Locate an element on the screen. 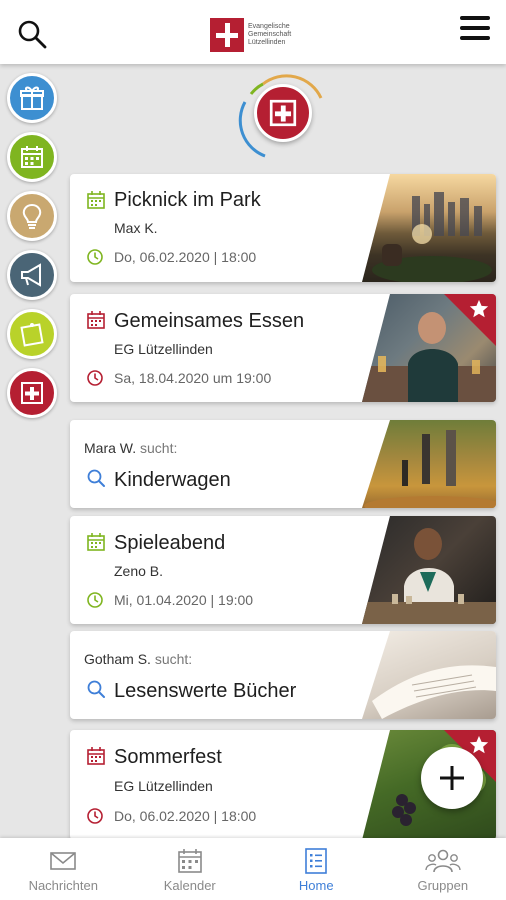 Image resolution: width=506 pixels, height=900 pixels. card-title: Gemeinsames Essen is located at coordinates (209, 321).